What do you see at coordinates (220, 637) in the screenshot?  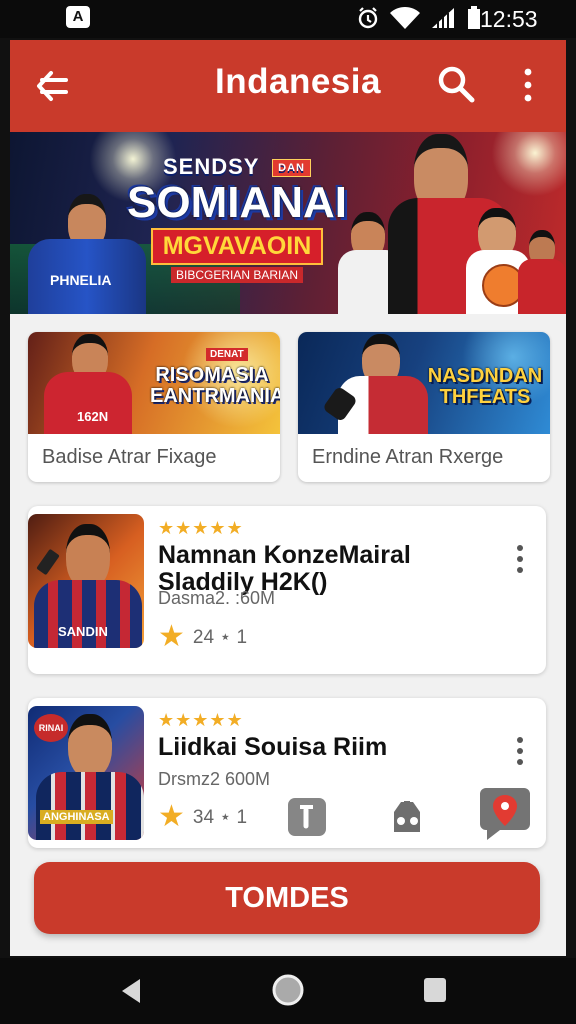 I see `rating-value: 24 ⋆ 1` at bounding box center [220, 637].